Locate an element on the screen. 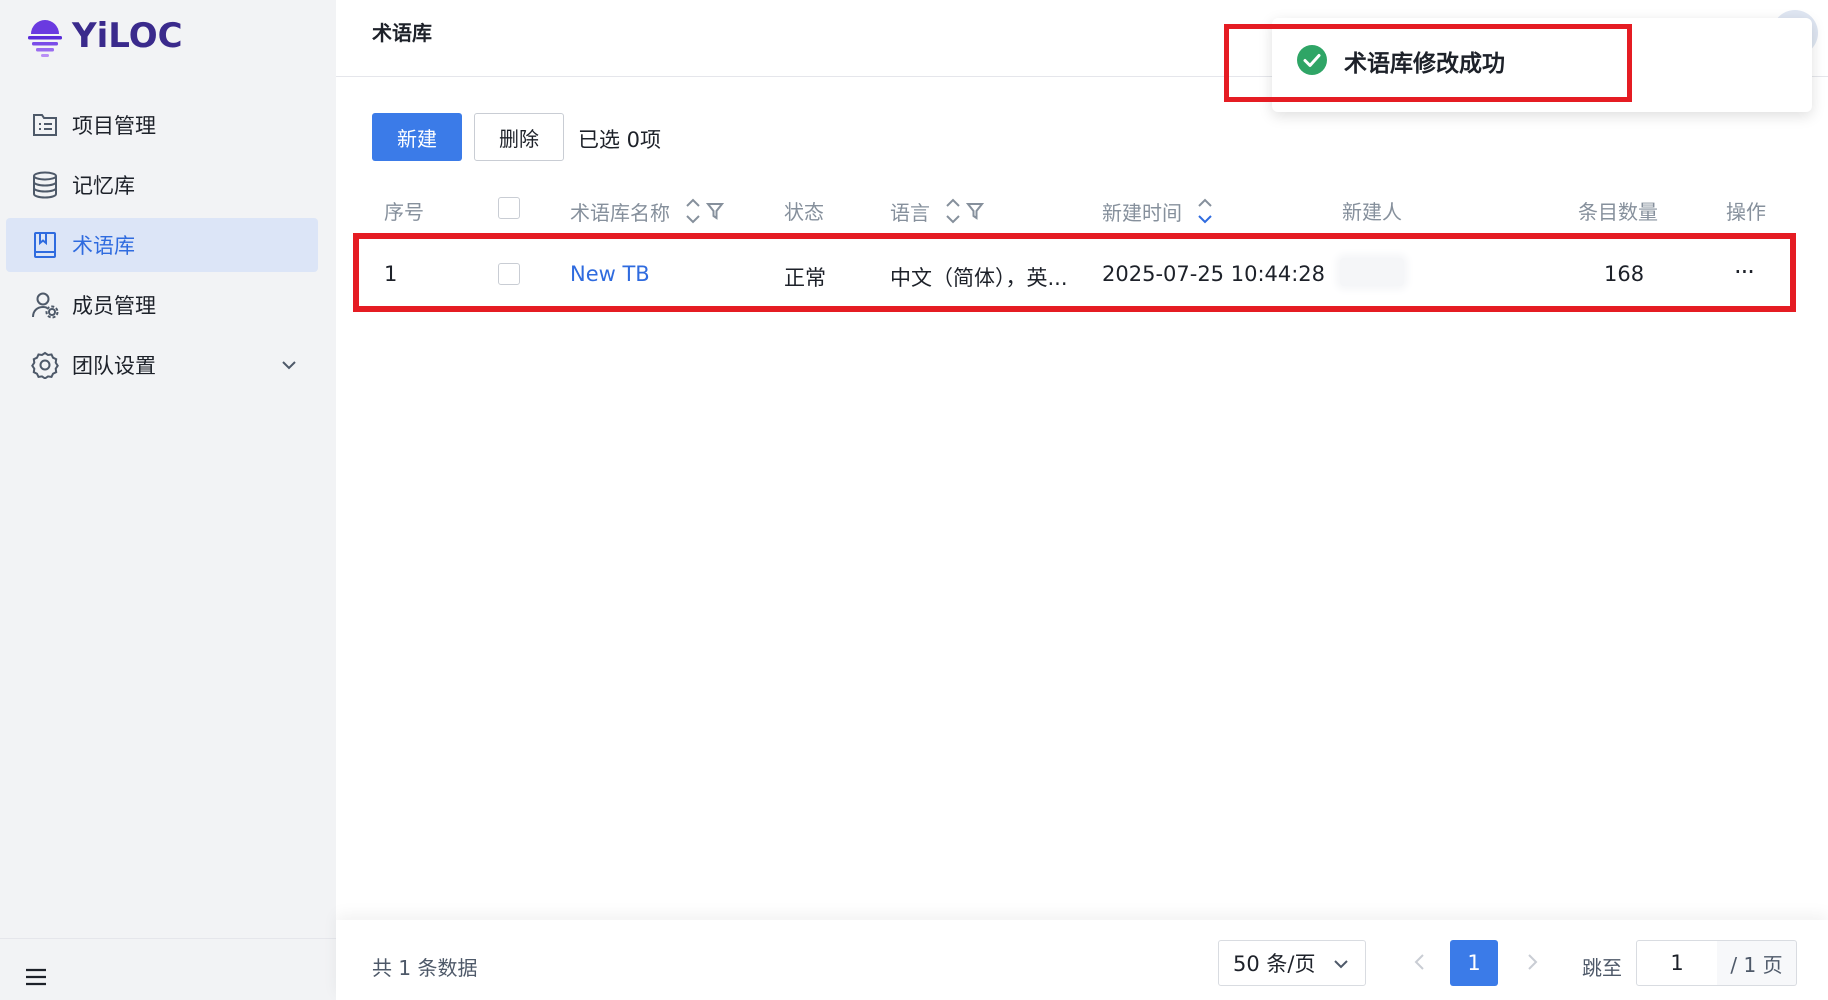 This screenshot has width=1828, height=1000. page-size-value: 50 条/页 is located at coordinates (1274, 964).